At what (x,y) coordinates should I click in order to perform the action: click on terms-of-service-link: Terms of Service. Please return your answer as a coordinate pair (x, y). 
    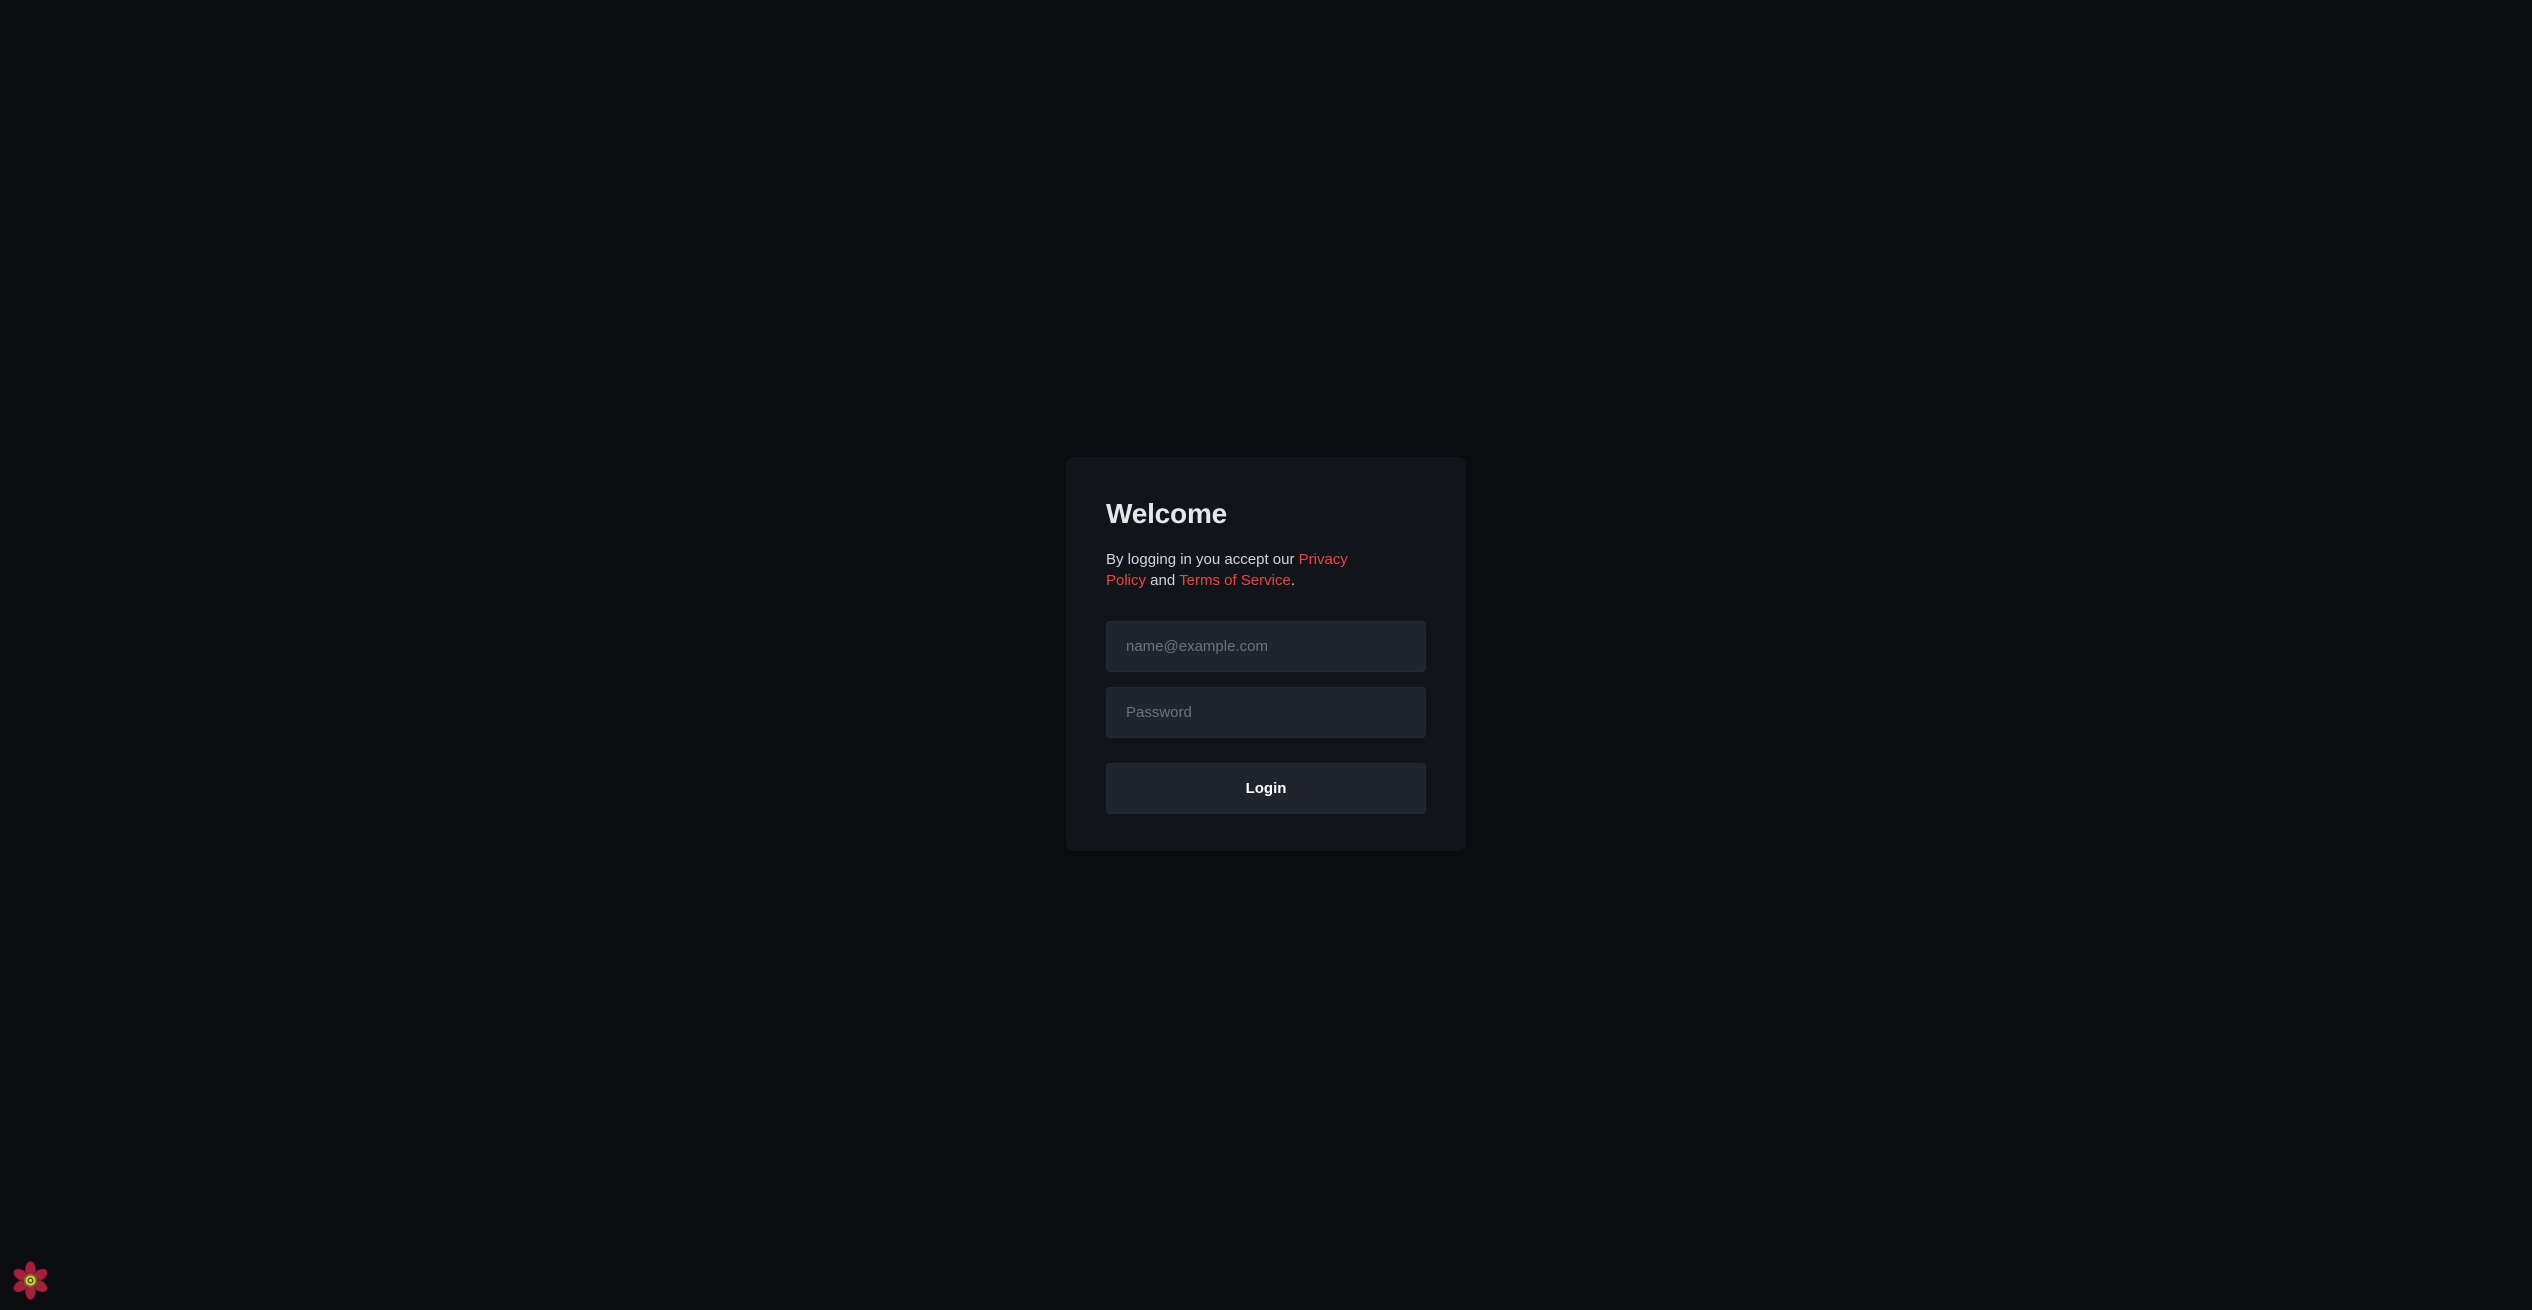
    Looking at the image, I should click on (1235, 580).